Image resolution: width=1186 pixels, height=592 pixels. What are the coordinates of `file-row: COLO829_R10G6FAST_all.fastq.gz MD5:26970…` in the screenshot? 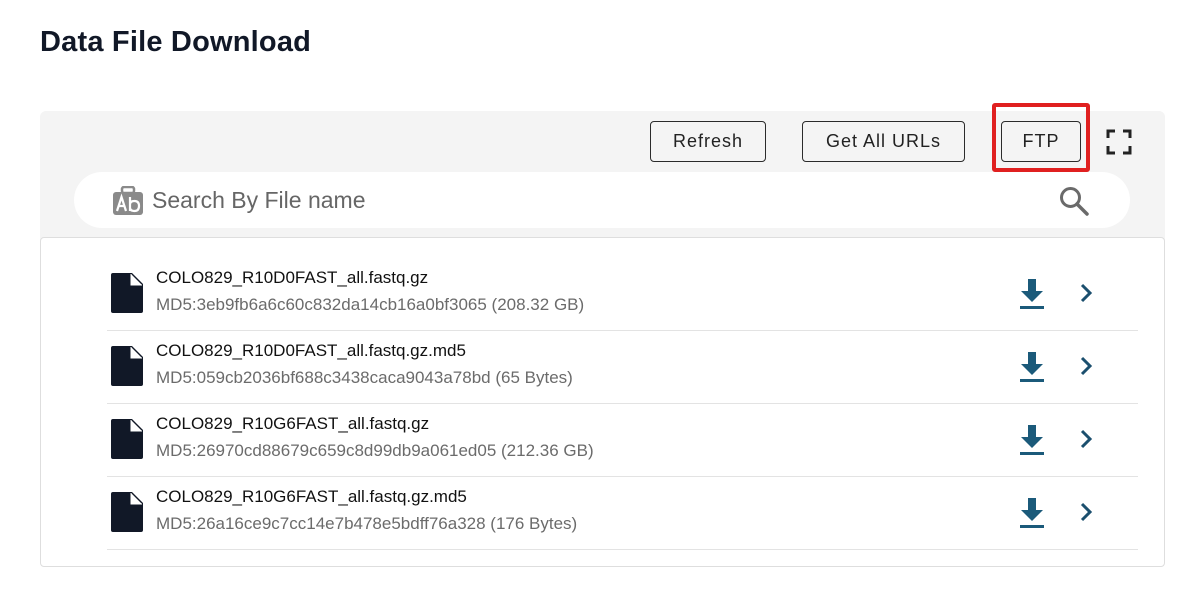 It's located at (622, 440).